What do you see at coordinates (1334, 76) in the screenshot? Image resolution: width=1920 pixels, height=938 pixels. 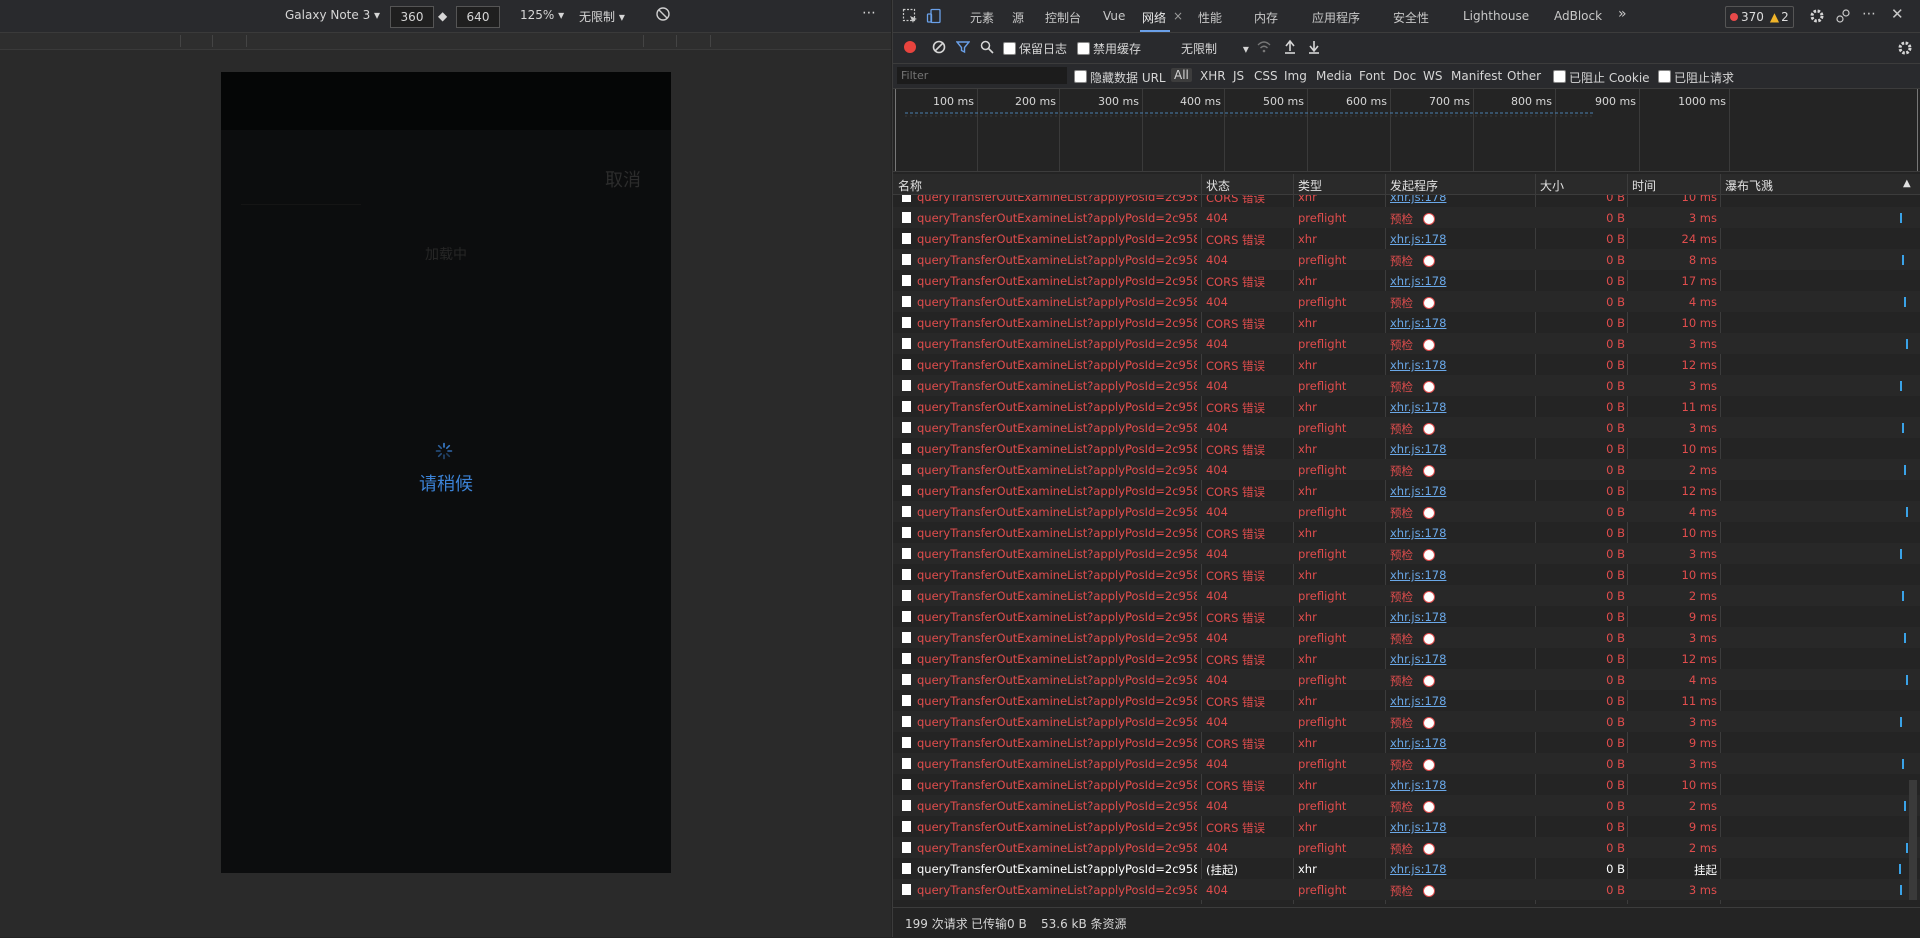 I see `filter-type-media: Media` at bounding box center [1334, 76].